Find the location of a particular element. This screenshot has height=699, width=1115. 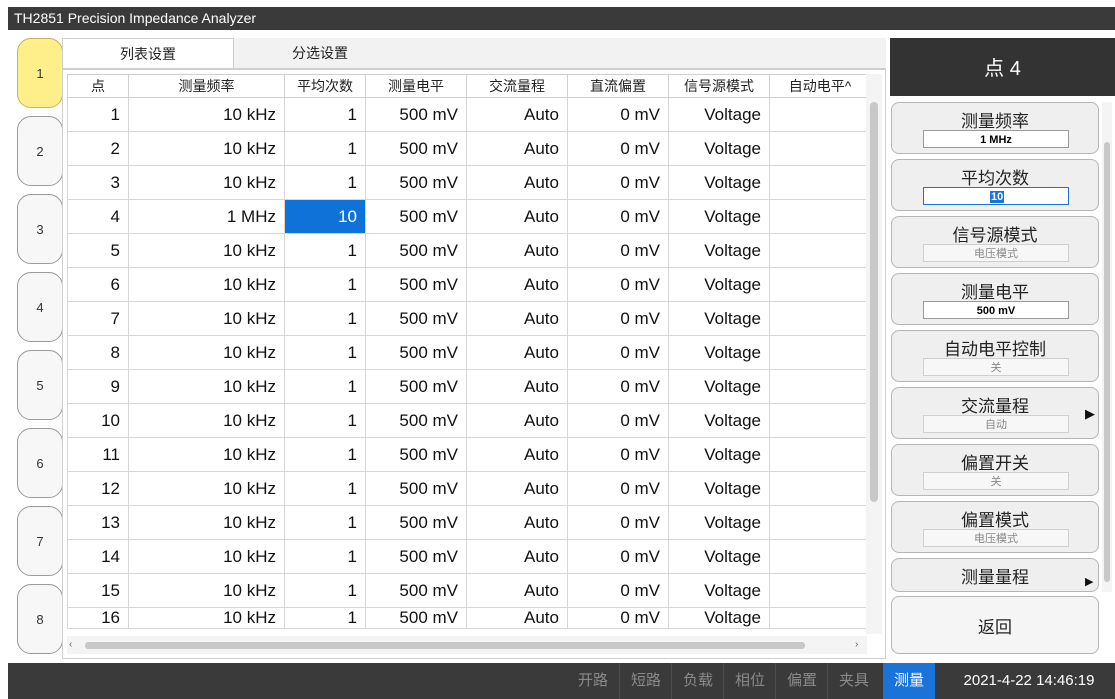

tab-list-settings: 列表设置 is located at coordinates (148, 53).